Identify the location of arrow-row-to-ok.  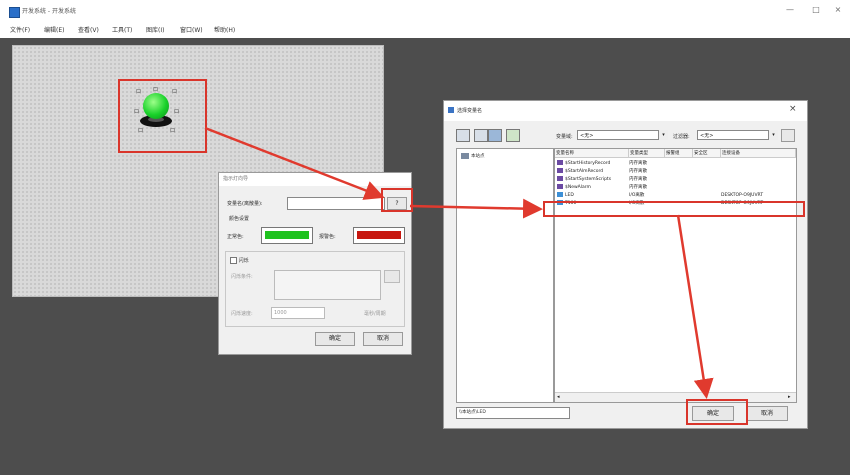
(695, 306).